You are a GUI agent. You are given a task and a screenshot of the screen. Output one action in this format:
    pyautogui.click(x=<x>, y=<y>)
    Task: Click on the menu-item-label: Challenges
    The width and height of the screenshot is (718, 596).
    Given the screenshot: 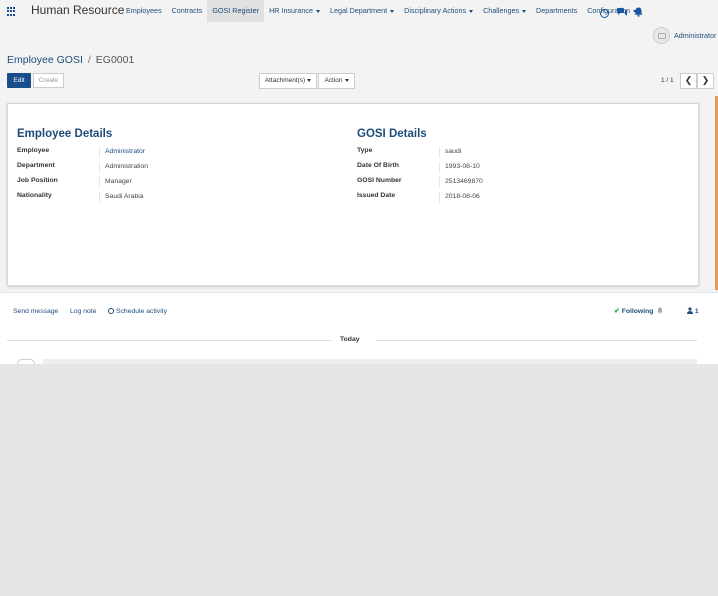 What is the action you would take?
    pyautogui.click(x=501, y=10)
    